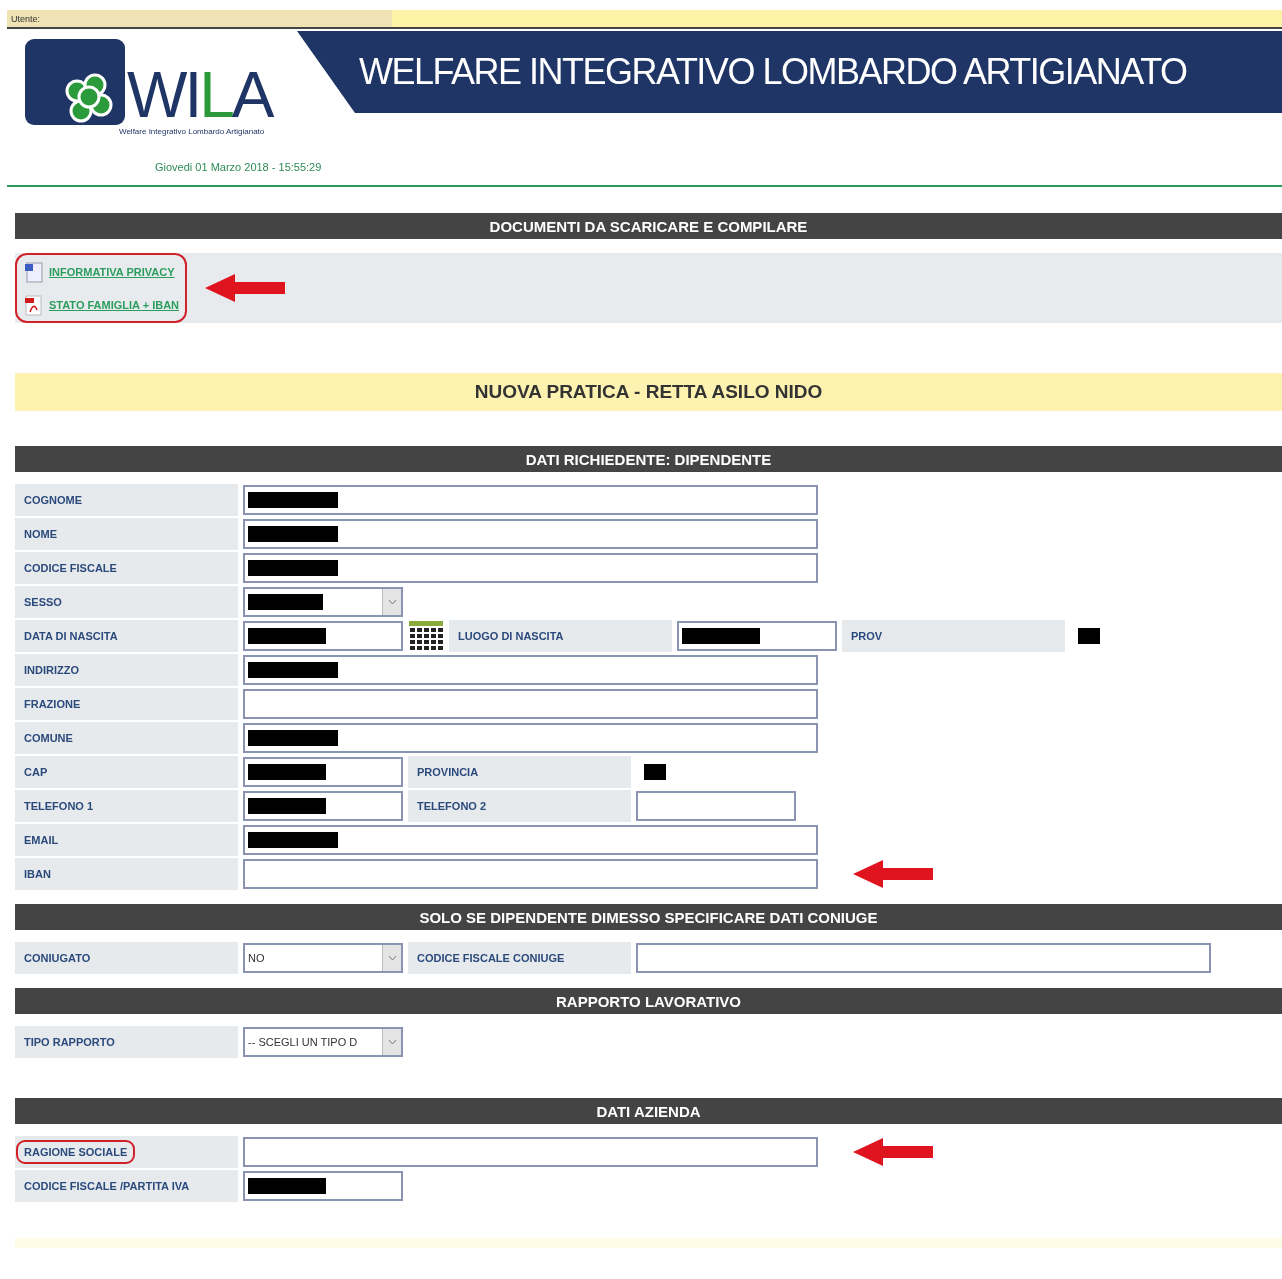 This screenshot has height=1279, width=1282. Describe the element at coordinates (452, 806) in the screenshot. I see `field-label: TELEFONO 2` at that location.